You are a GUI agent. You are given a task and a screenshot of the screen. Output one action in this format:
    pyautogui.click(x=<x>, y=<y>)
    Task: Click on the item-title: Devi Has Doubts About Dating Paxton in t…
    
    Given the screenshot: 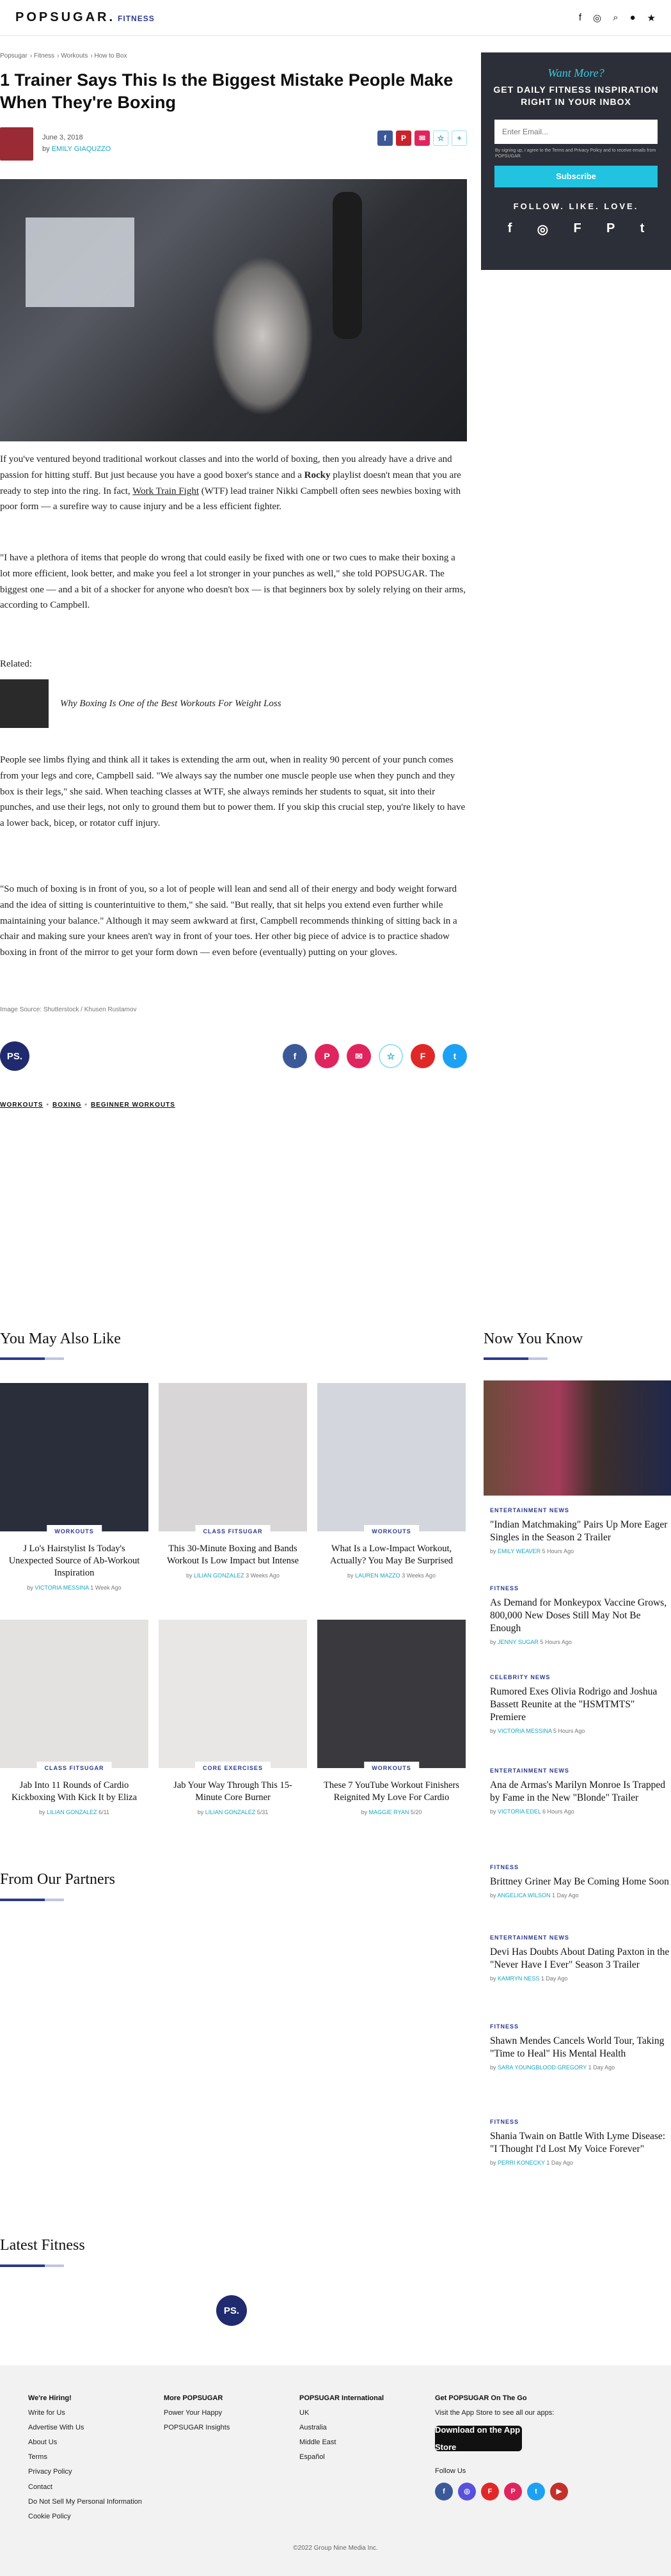 What is the action you would take?
    pyautogui.click(x=580, y=1959)
    